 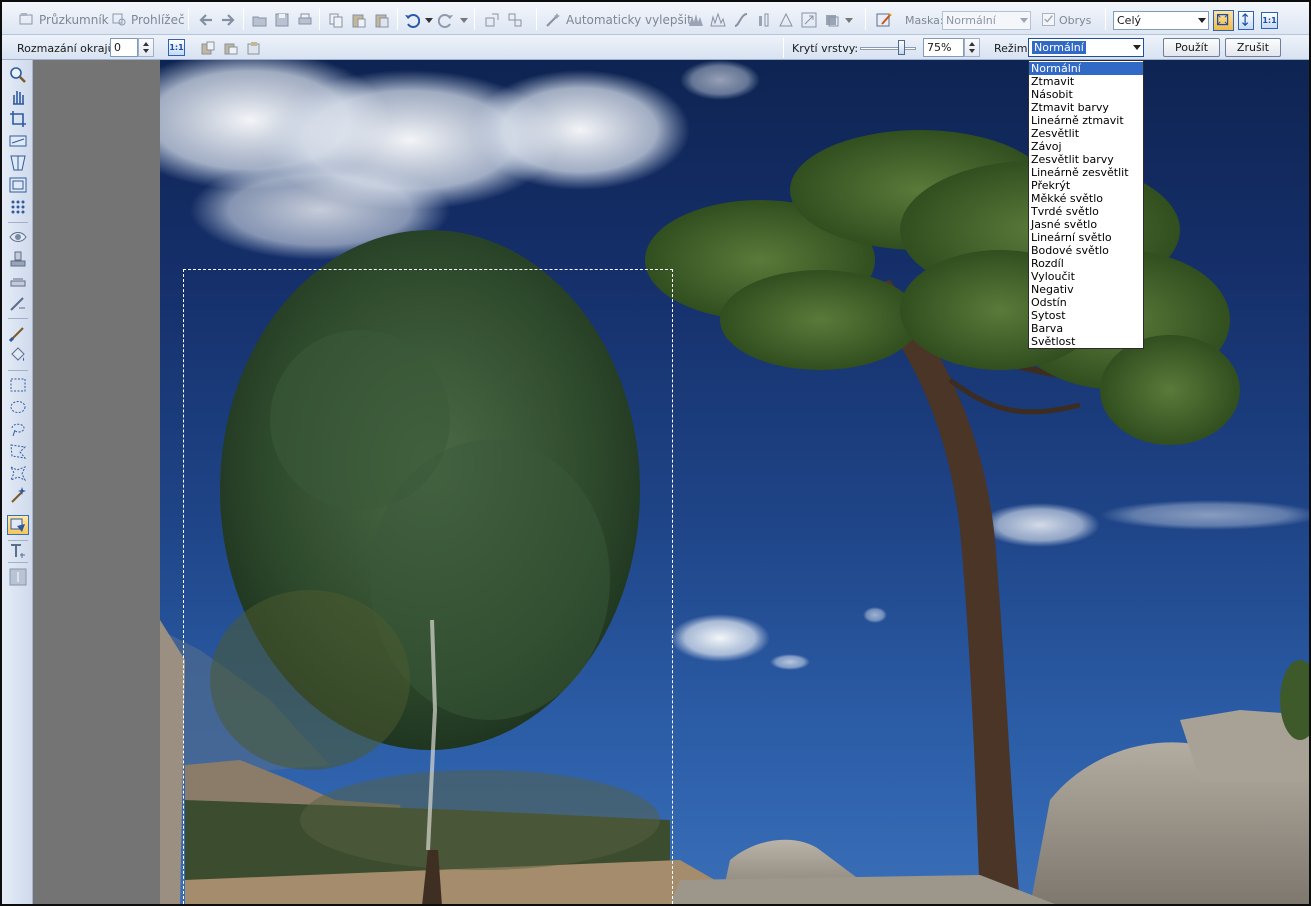 I want to click on outline-checkbox, so click(x=1048, y=19).